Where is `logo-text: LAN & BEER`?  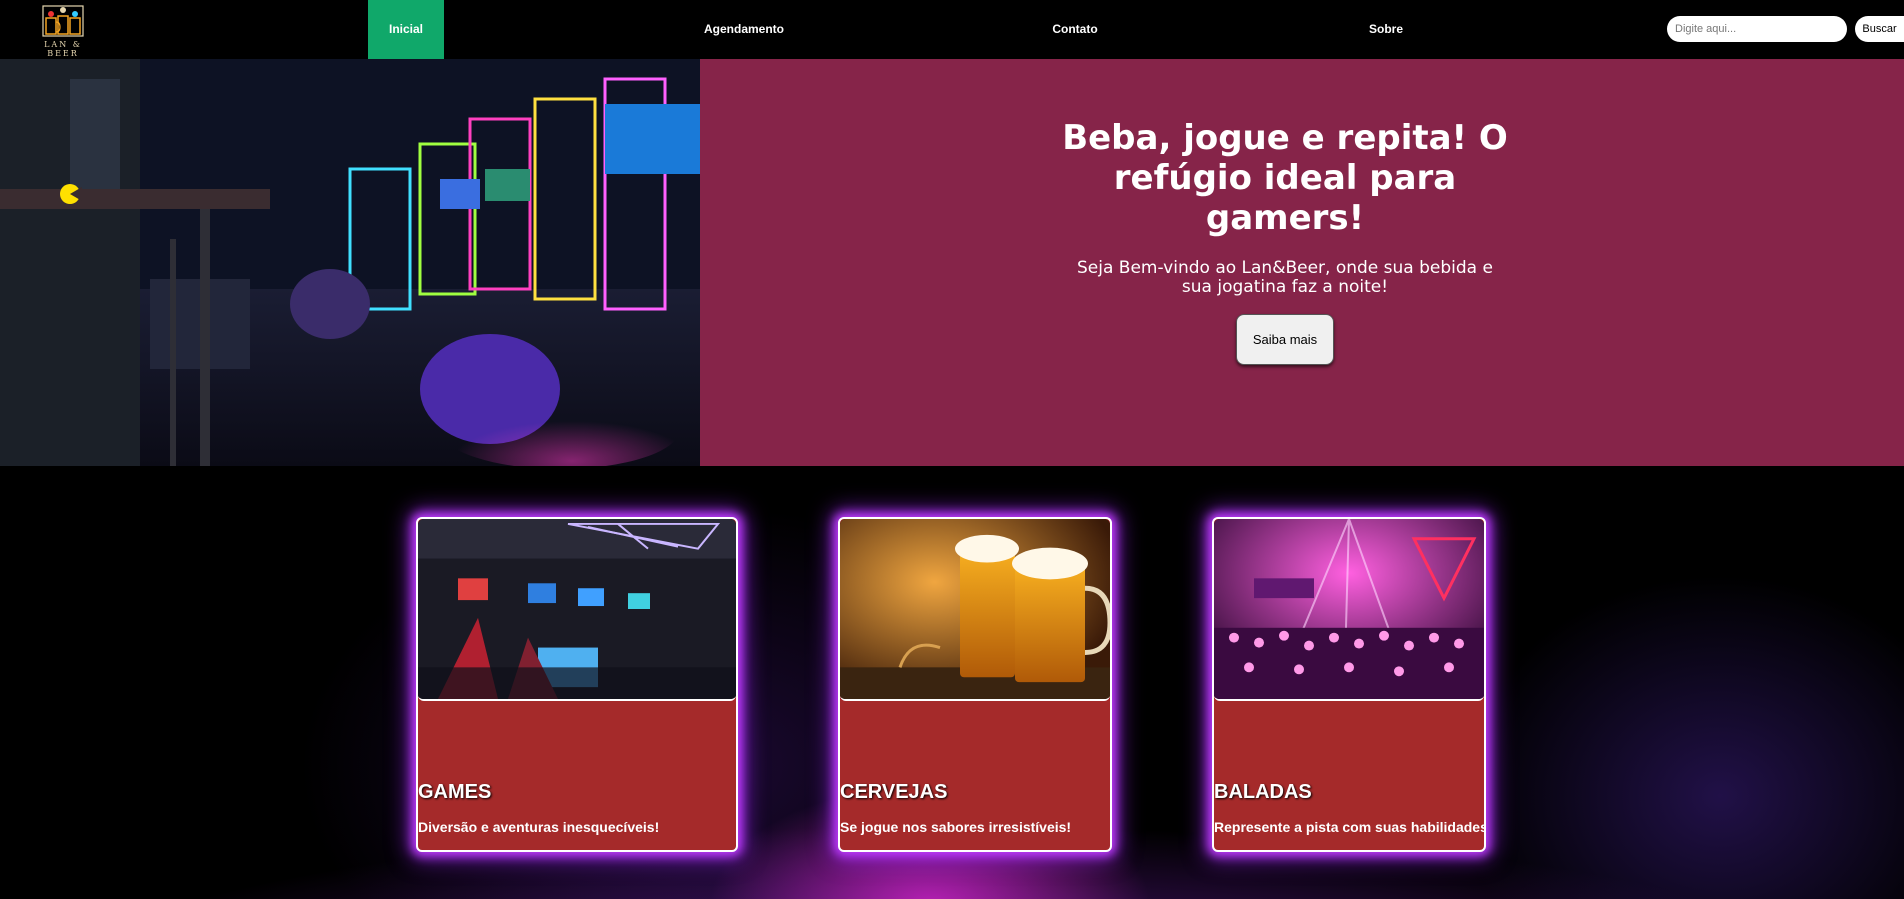 logo-text: LAN & BEER is located at coordinates (63, 49).